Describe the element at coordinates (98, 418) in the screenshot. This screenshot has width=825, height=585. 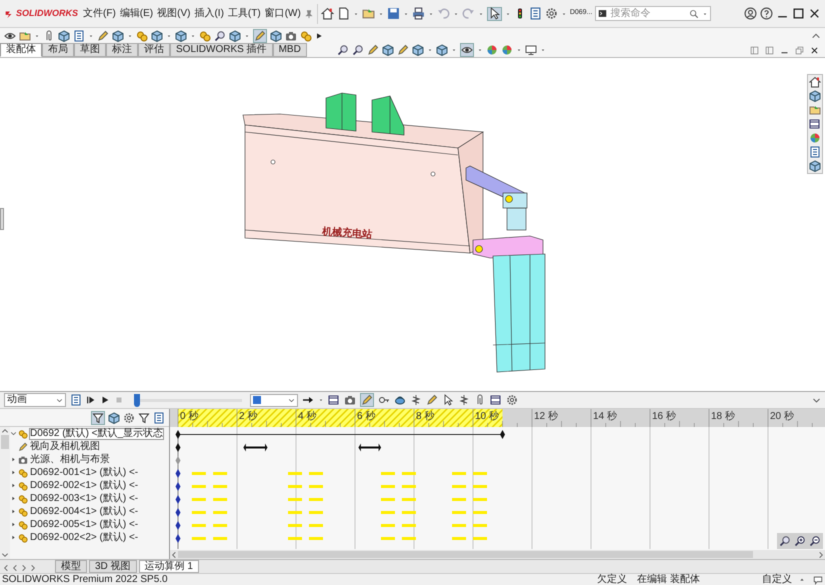
I see `filter-icon` at that location.